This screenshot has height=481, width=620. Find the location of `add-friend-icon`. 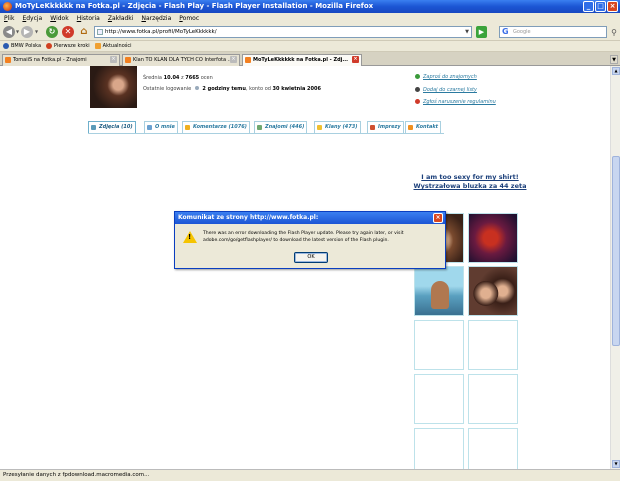

add-friend-icon is located at coordinates (417, 76).